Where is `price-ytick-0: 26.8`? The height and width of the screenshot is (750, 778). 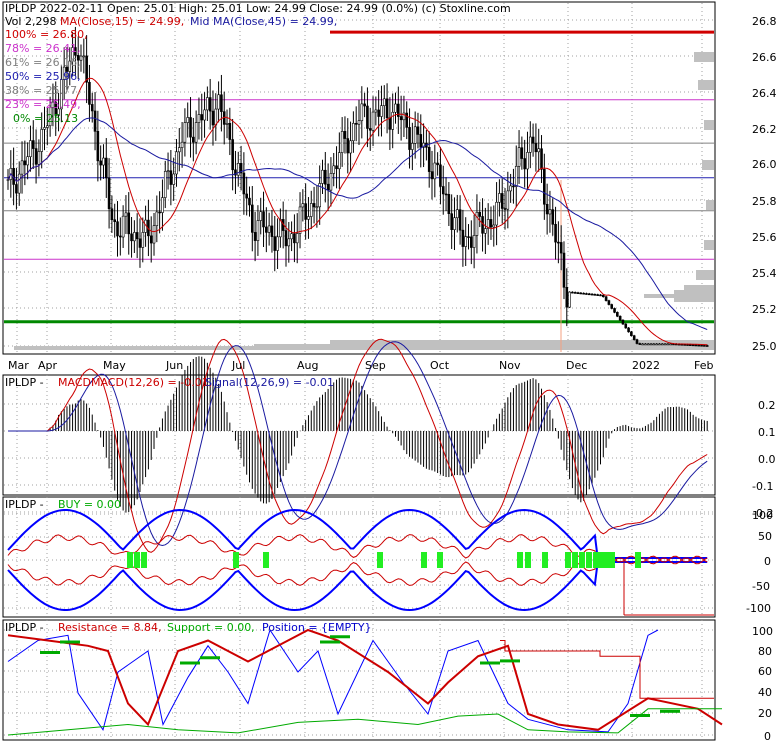 price-ytick-0: 26.8 is located at coordinates (764, 21).